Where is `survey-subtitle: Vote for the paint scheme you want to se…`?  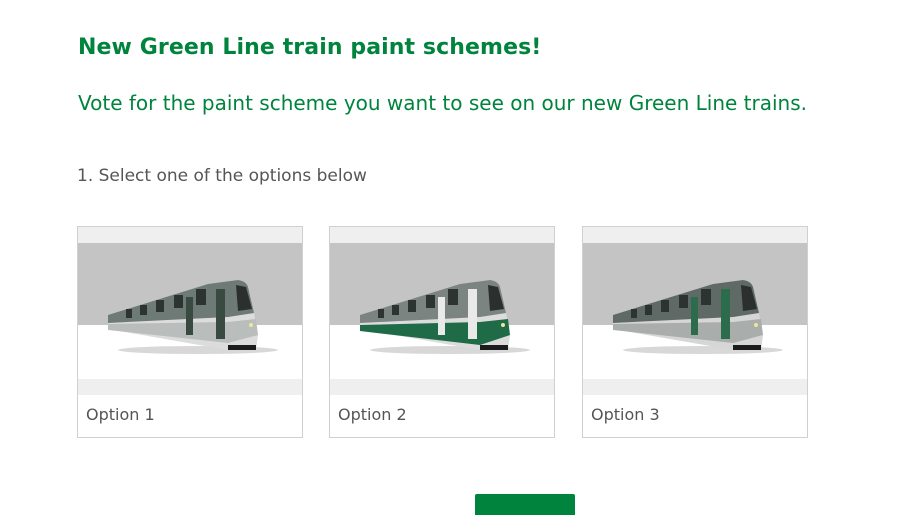 survey-subtitle: Vote for the paint scheme you want to se… is located at coordinates (442, 103).